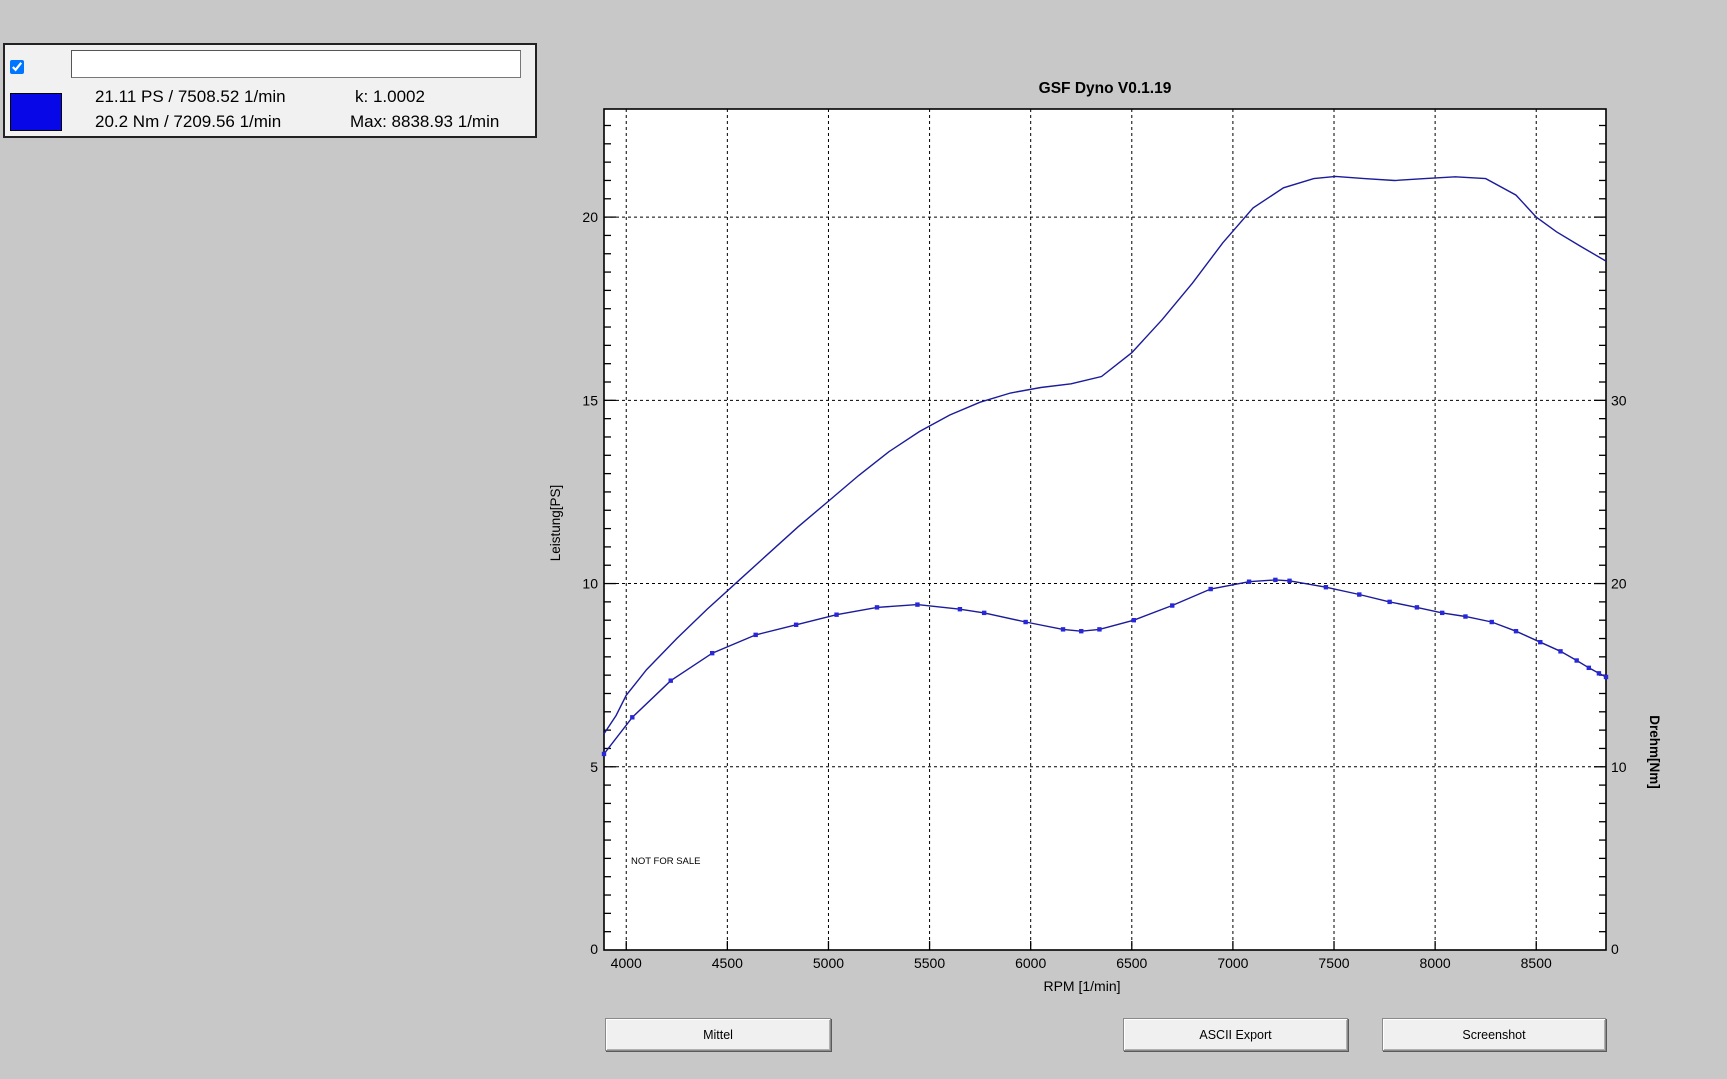 The height and width of the screenshot is (1079, 1727). Describe the element at coordinates (929, 963) in the screenshot. I see `x-tick-label: 5500` at that location.